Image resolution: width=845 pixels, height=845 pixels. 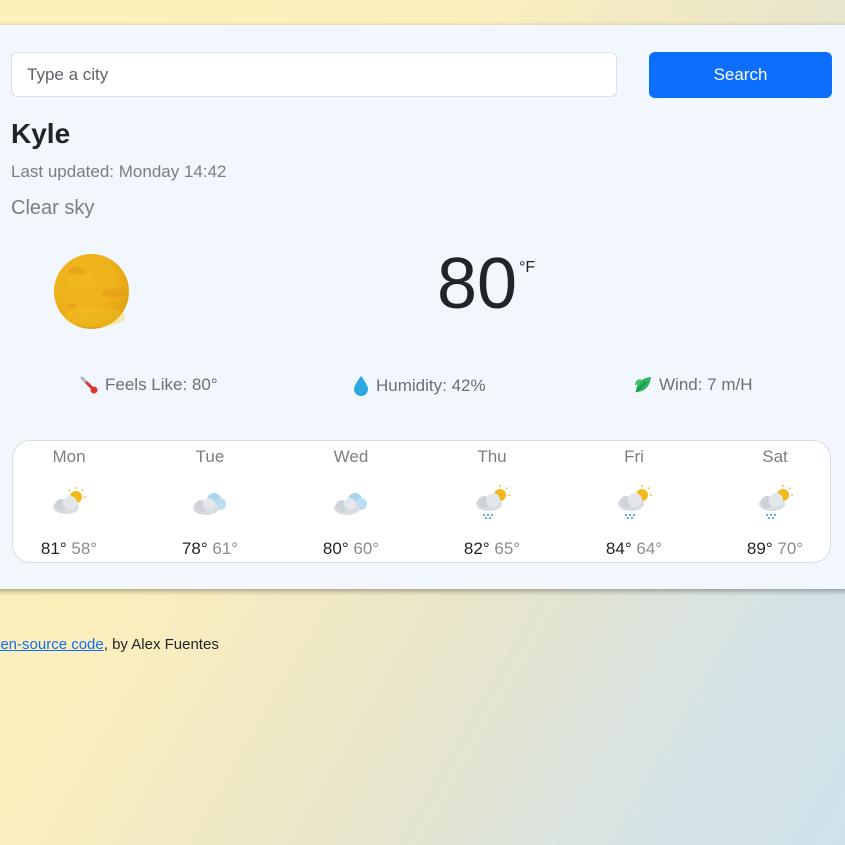 What do you see at coordinates (210, 456) in the screenshot?
I see `forecast-day-name: Tue` at bounding box center [210, 456].